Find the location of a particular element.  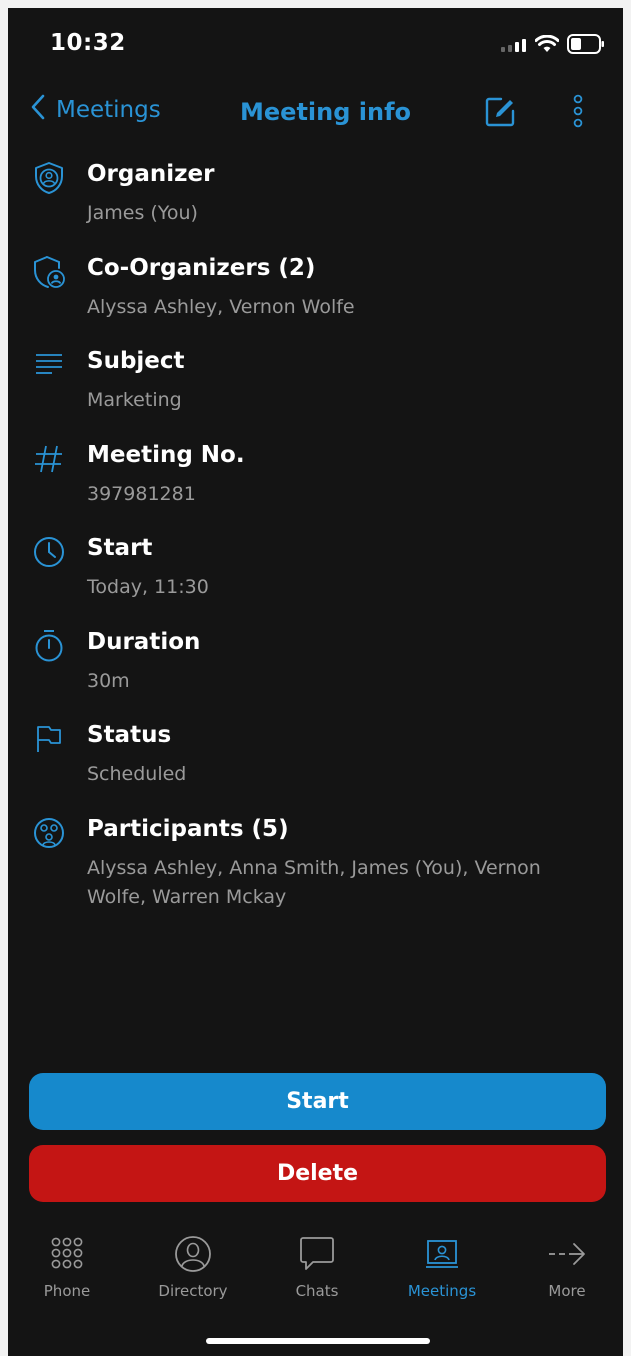

navigation-bar: Meetings Meeting info is located at coordinates (315, 114).